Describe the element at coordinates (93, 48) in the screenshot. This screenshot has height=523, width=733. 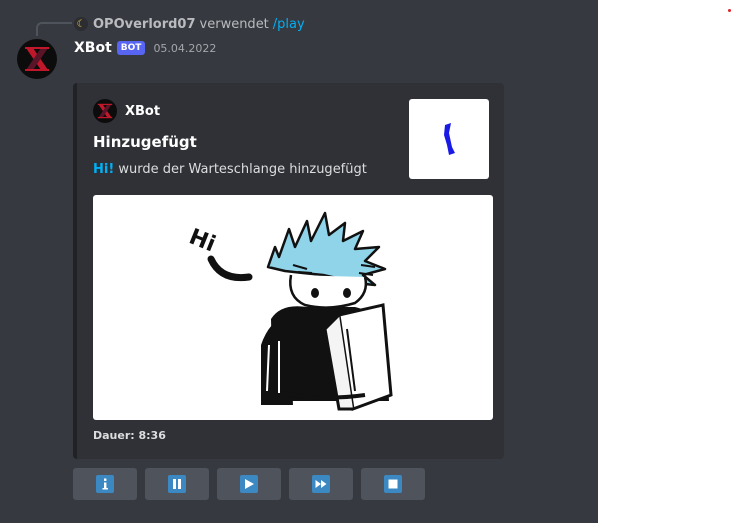
I see `bot-username: XBot` at that location.